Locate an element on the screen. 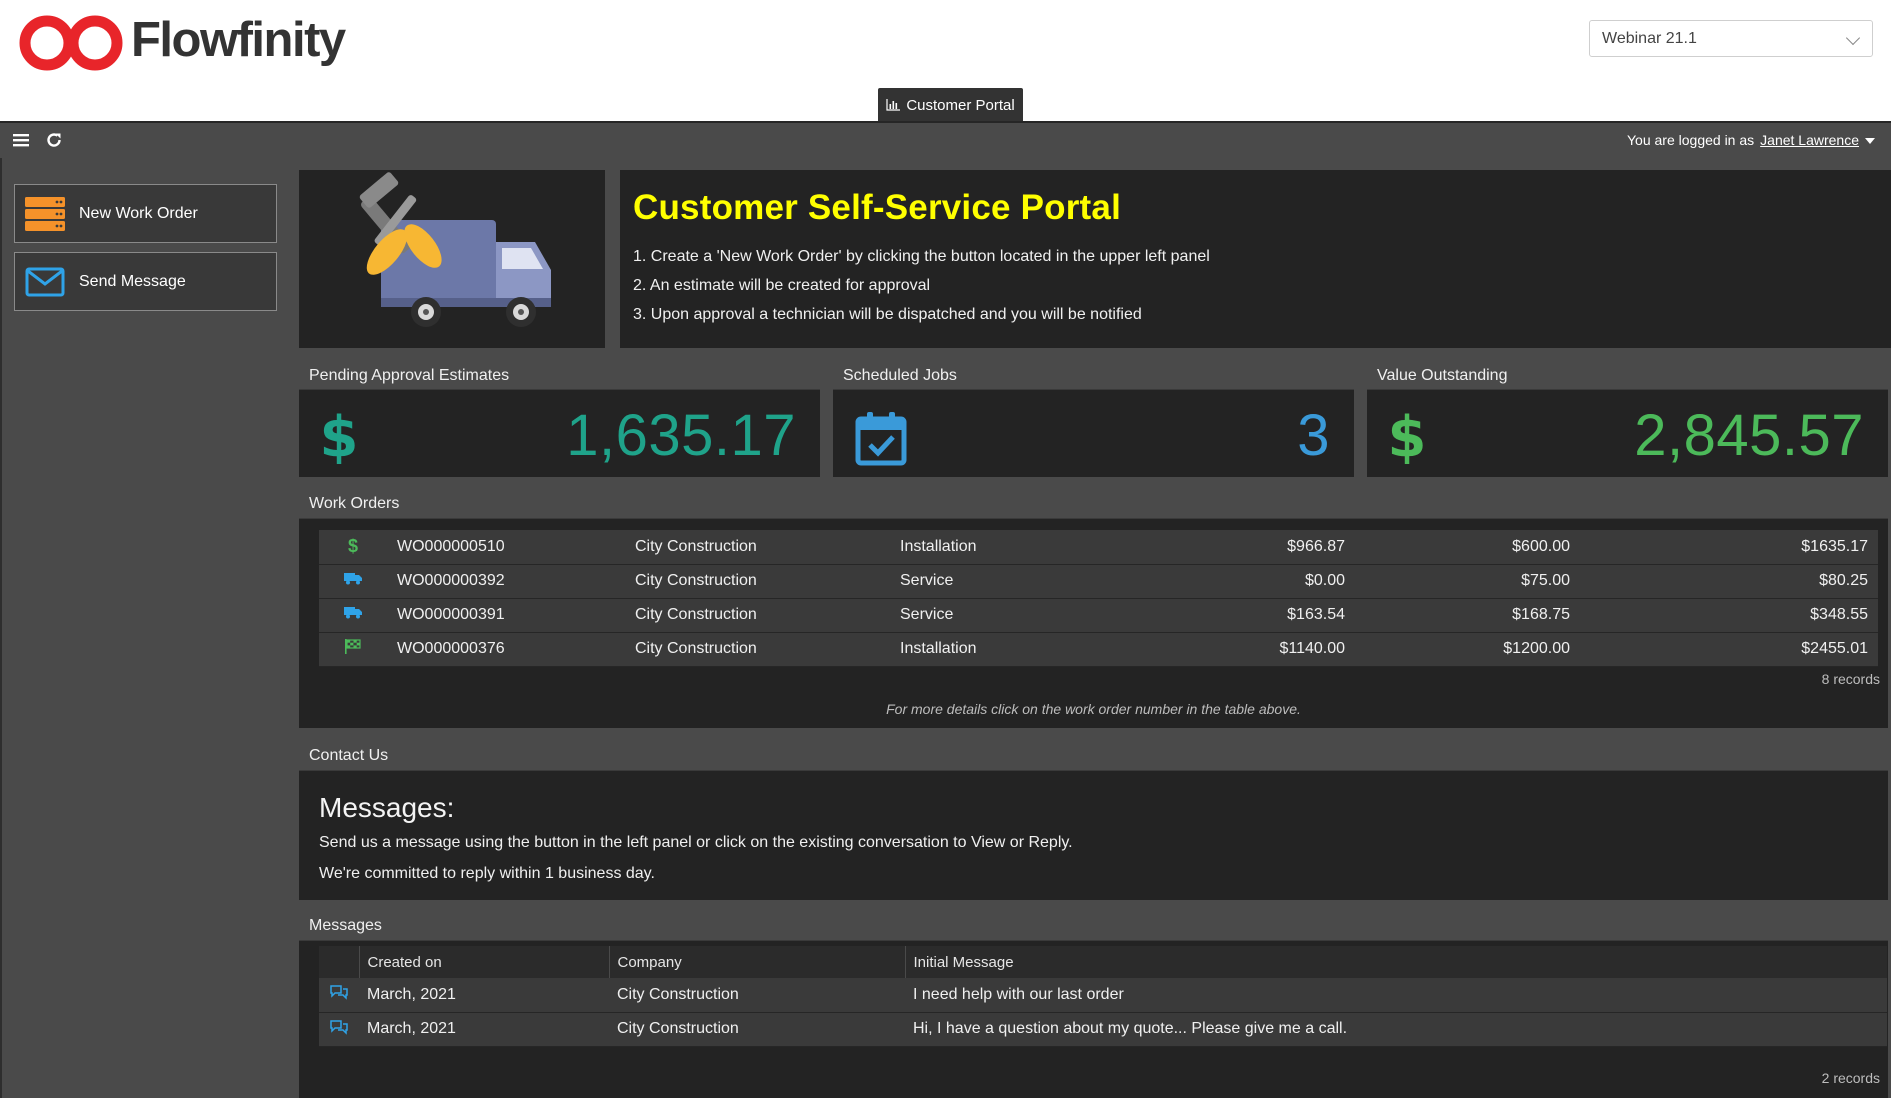 The height and width of the screenshot is (1098, 1891). work-order-link: WO000000376 is located at coordinates (506, 649).